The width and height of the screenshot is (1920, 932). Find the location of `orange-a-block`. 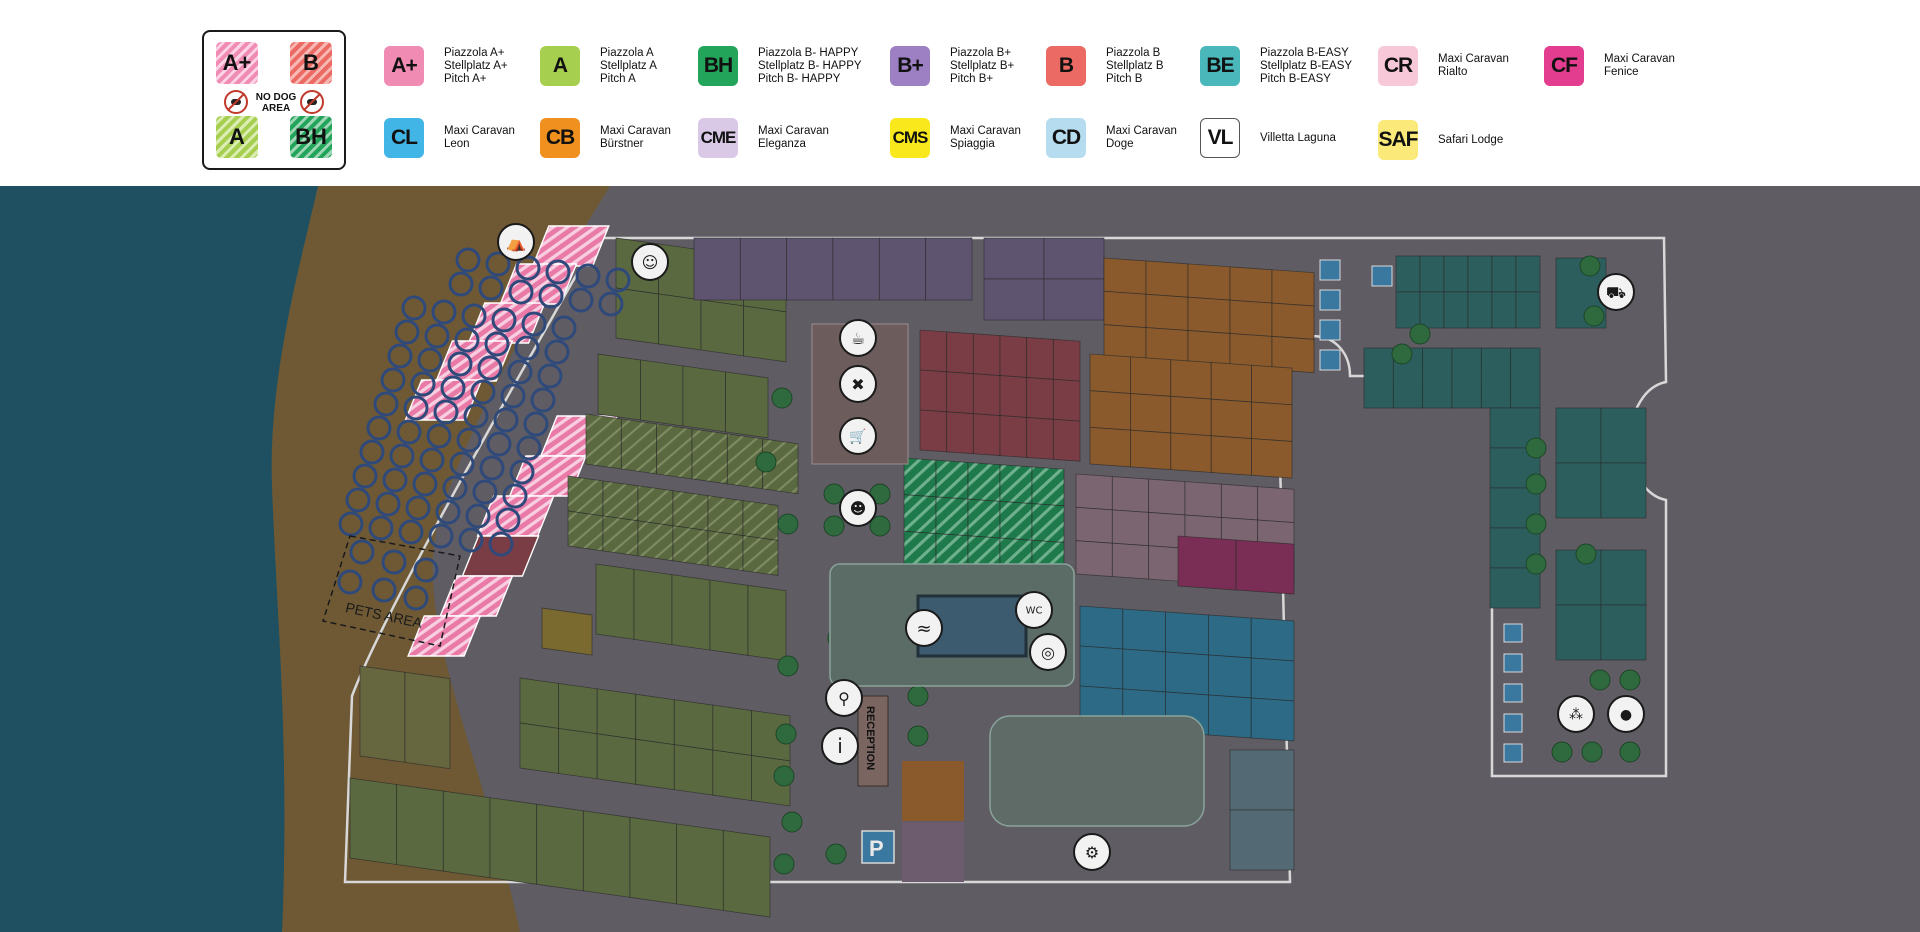

orange-a-block is located at coordinates (1209, 315).